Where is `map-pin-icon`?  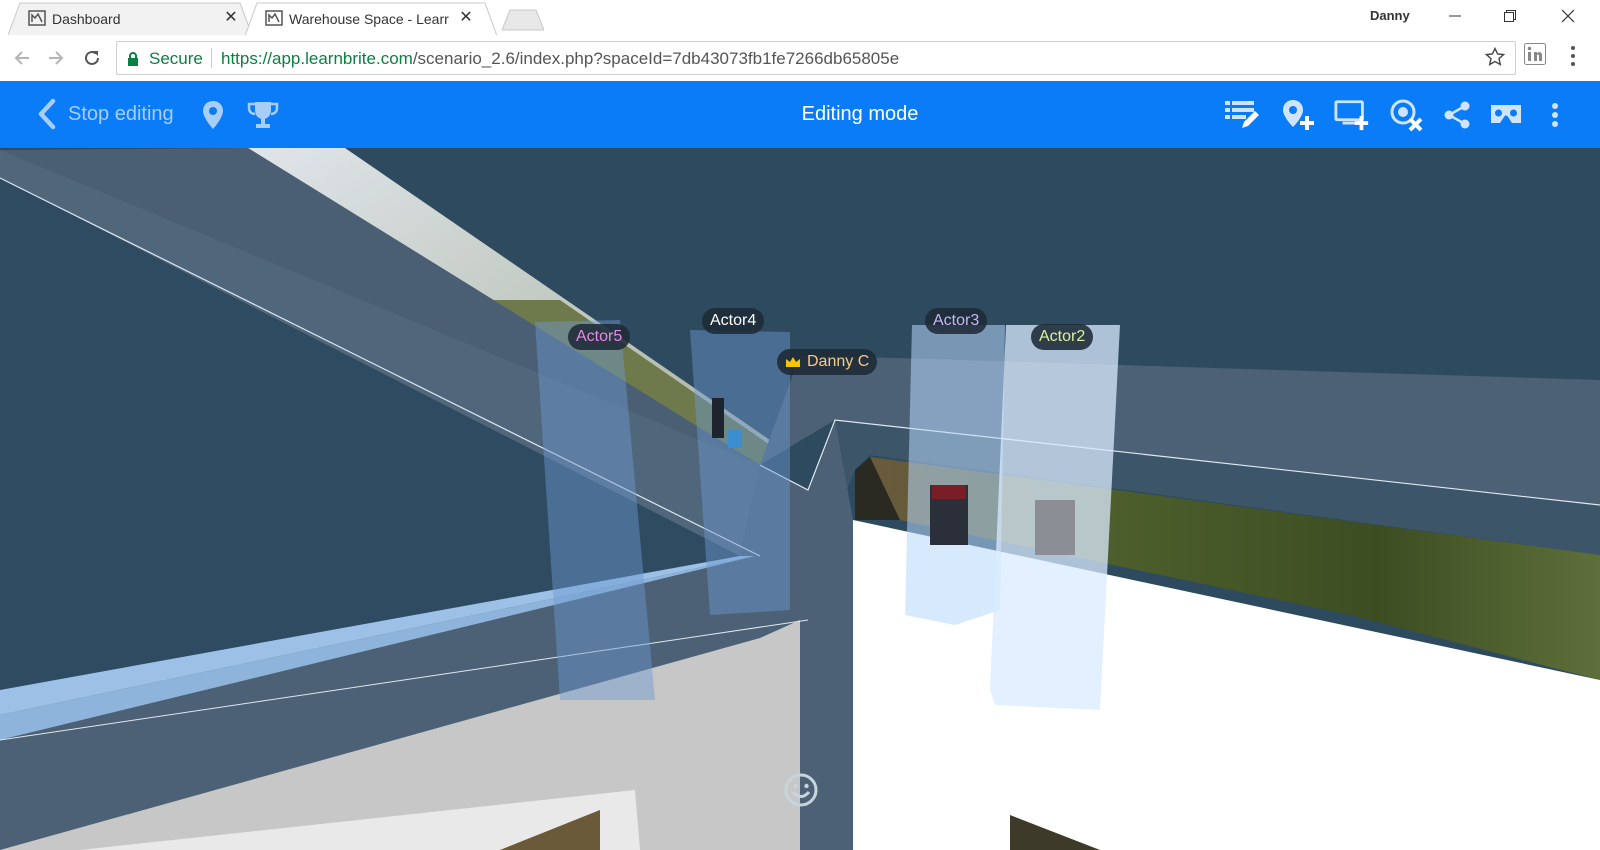 map-pin-icon is located at coordinates (213, 115).